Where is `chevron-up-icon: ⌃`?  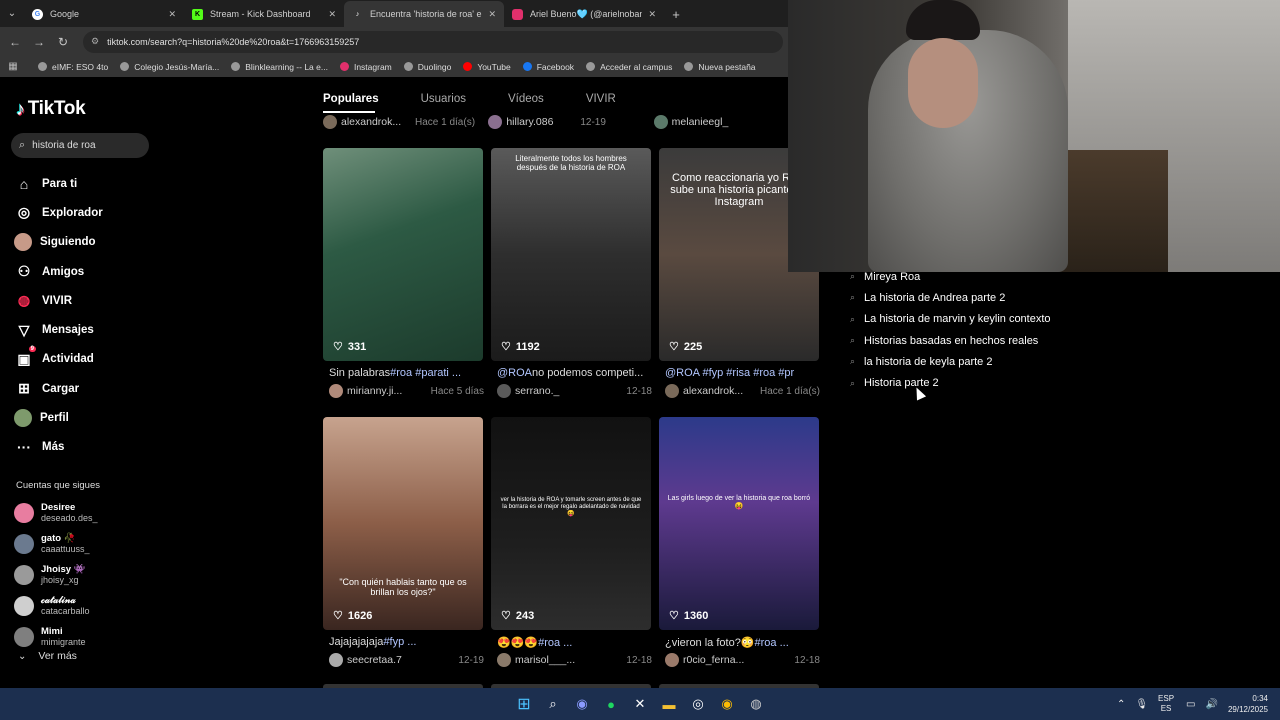 chevron-up-icon: ⌃ is located at coordinates (1121, 704).